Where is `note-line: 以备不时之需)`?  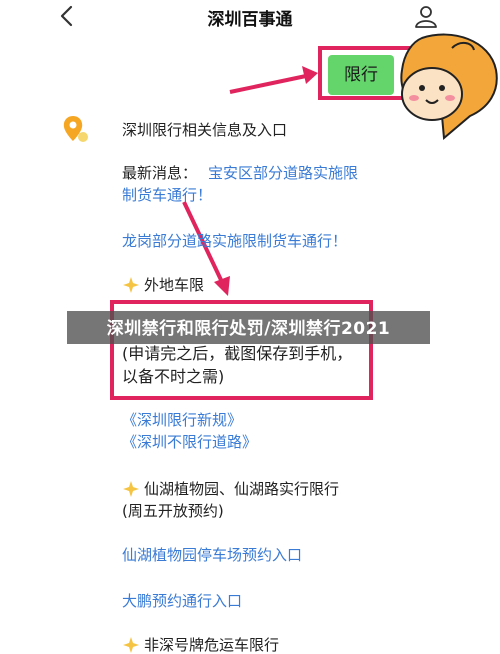 note-line: 以备不时之需) is located at coordinates (173, 376).